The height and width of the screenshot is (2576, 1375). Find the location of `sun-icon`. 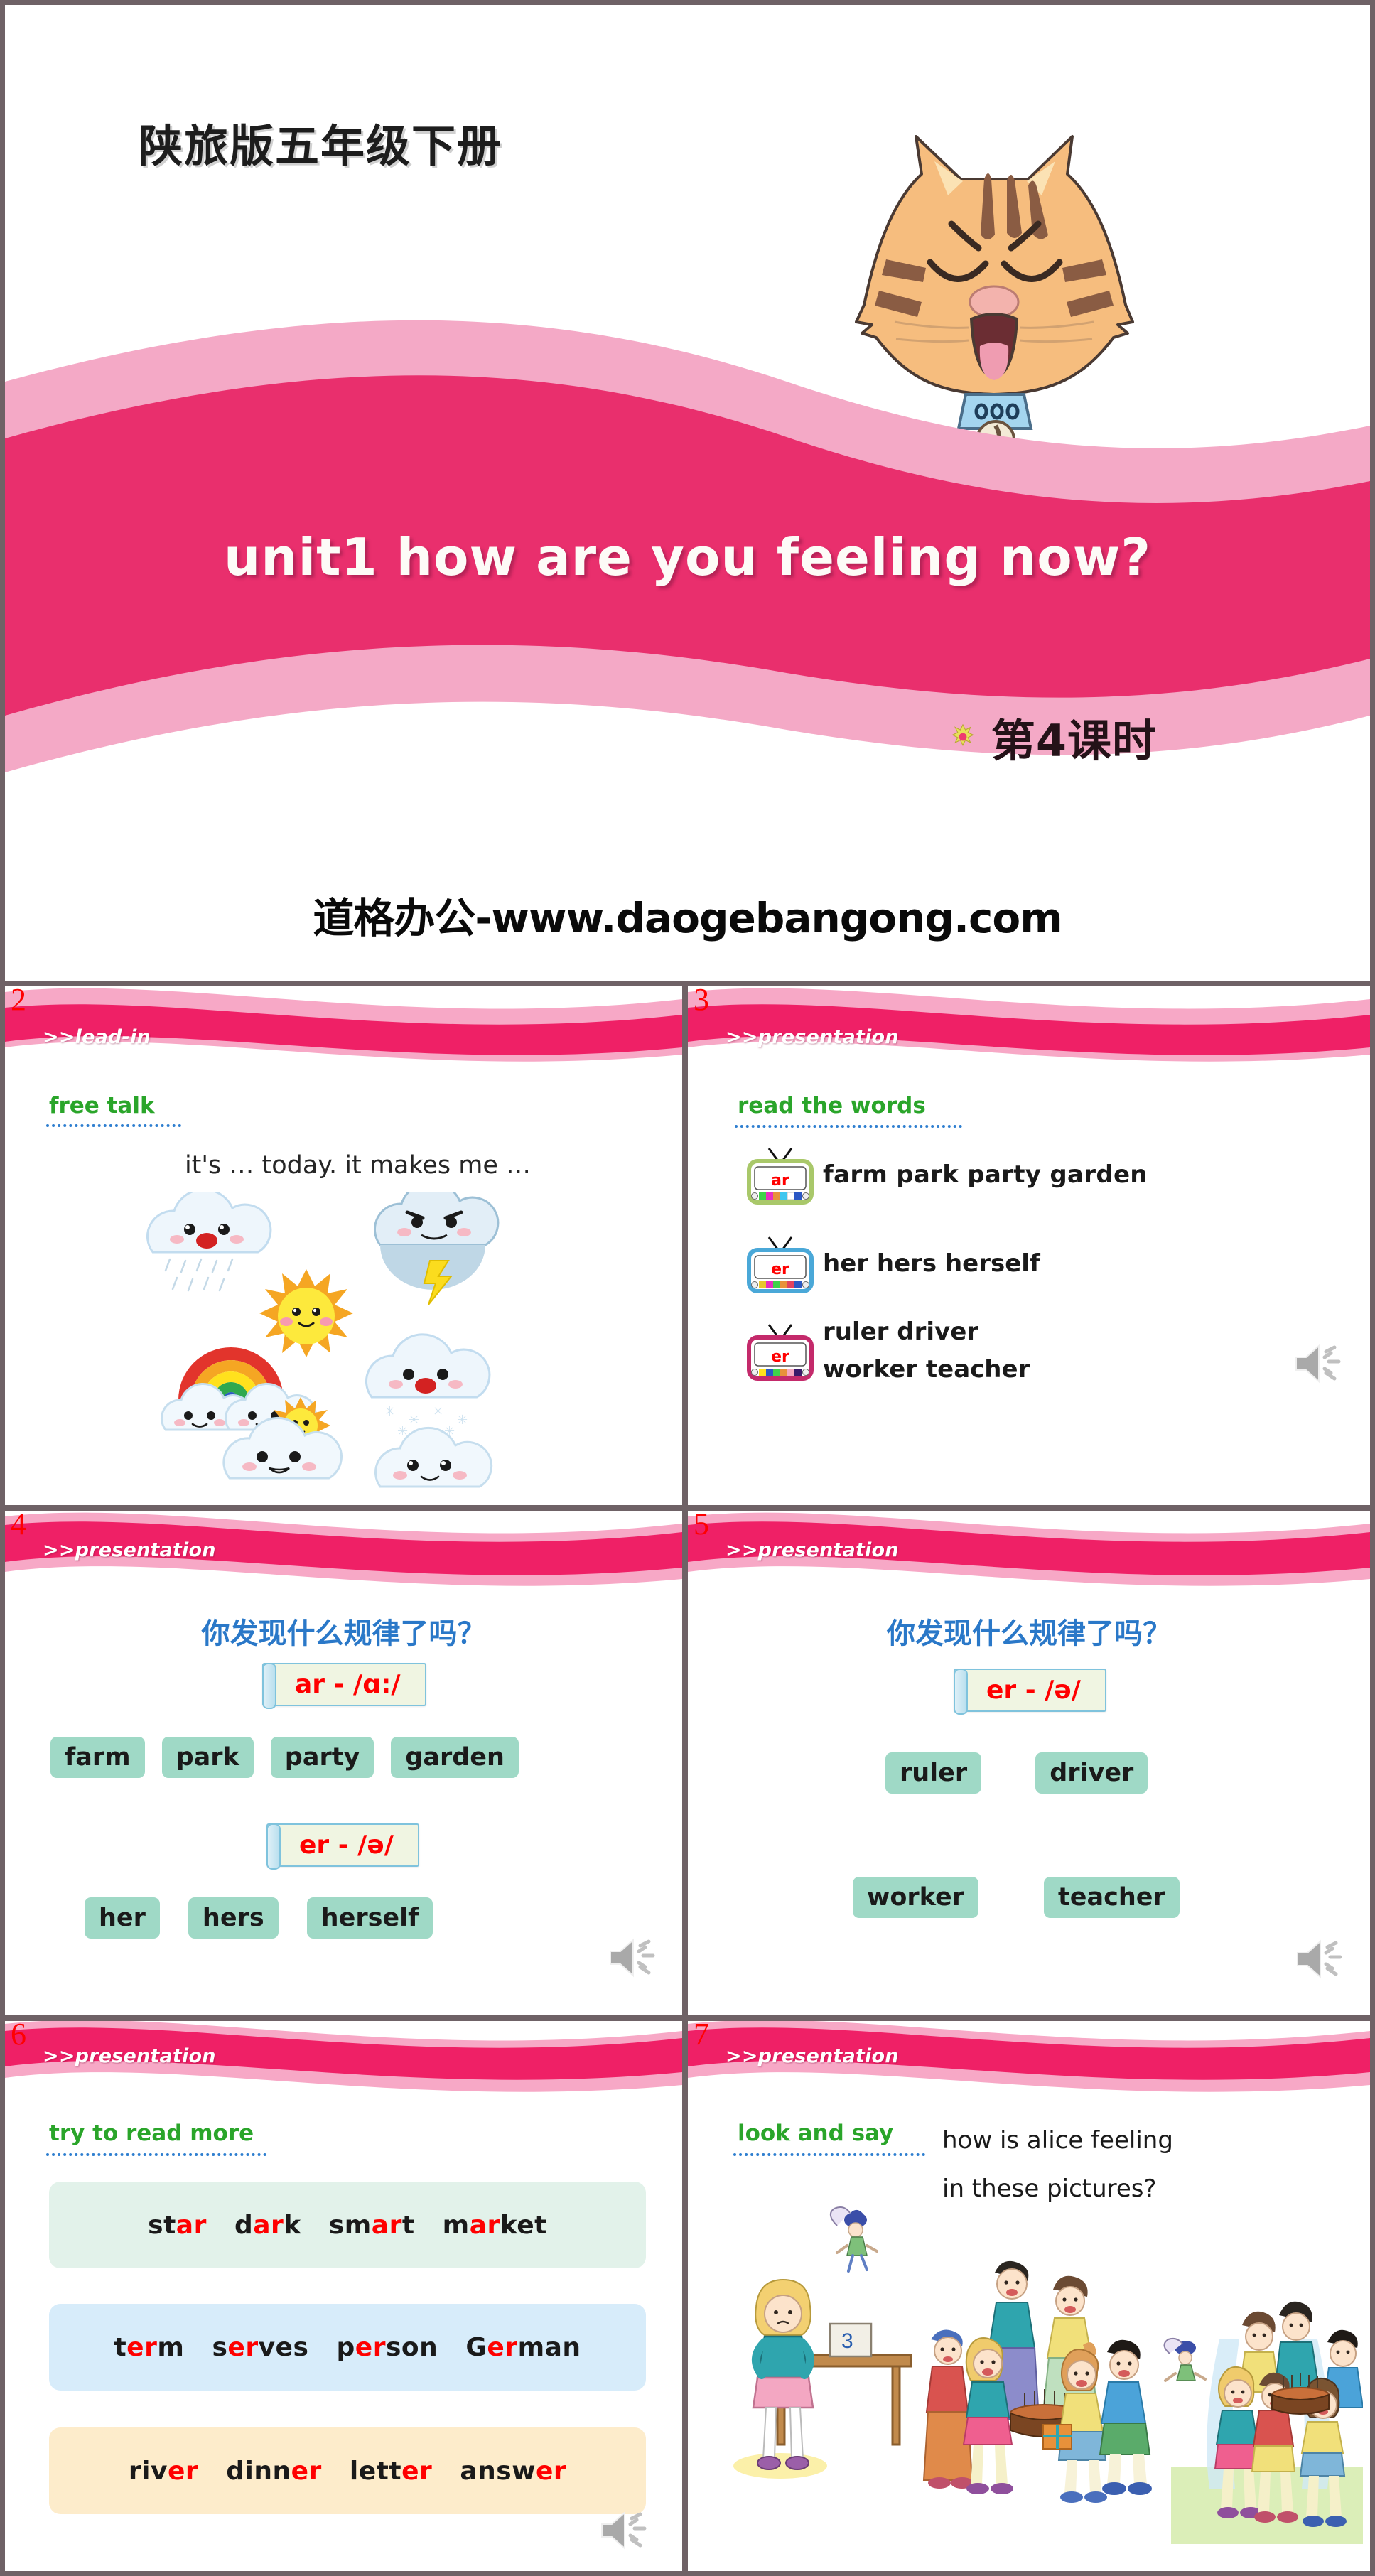

sun-icon is located at coordinates (962, 735).